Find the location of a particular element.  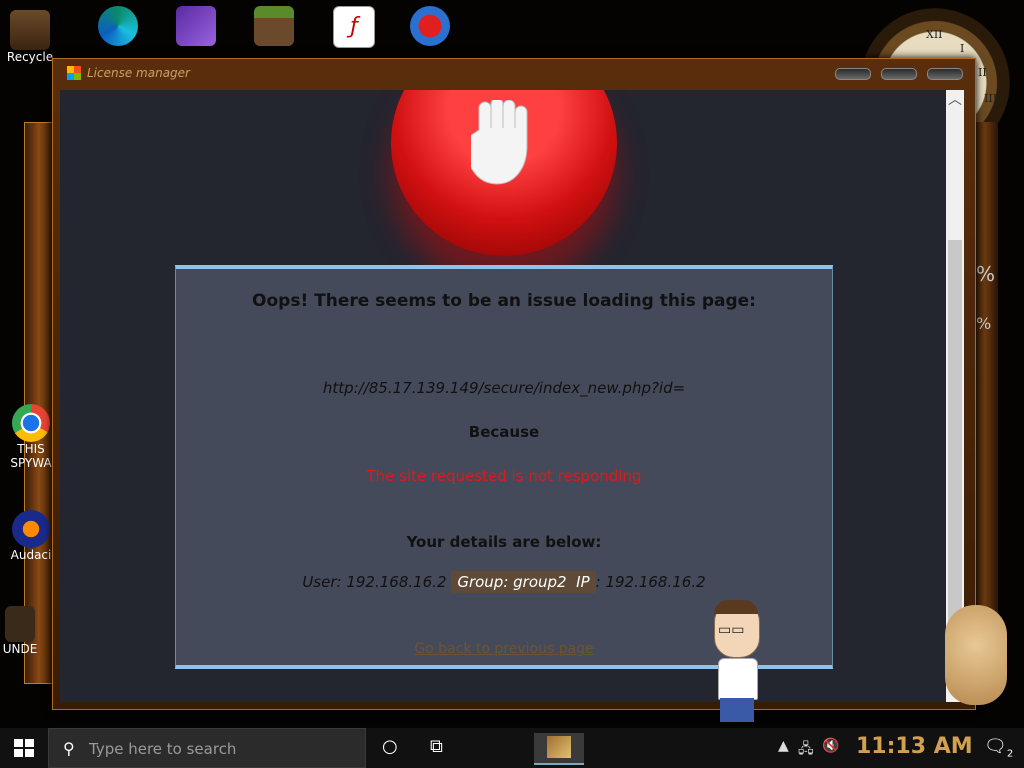

recycle-bin-label: Recycle is located at coordinates (30, 57).